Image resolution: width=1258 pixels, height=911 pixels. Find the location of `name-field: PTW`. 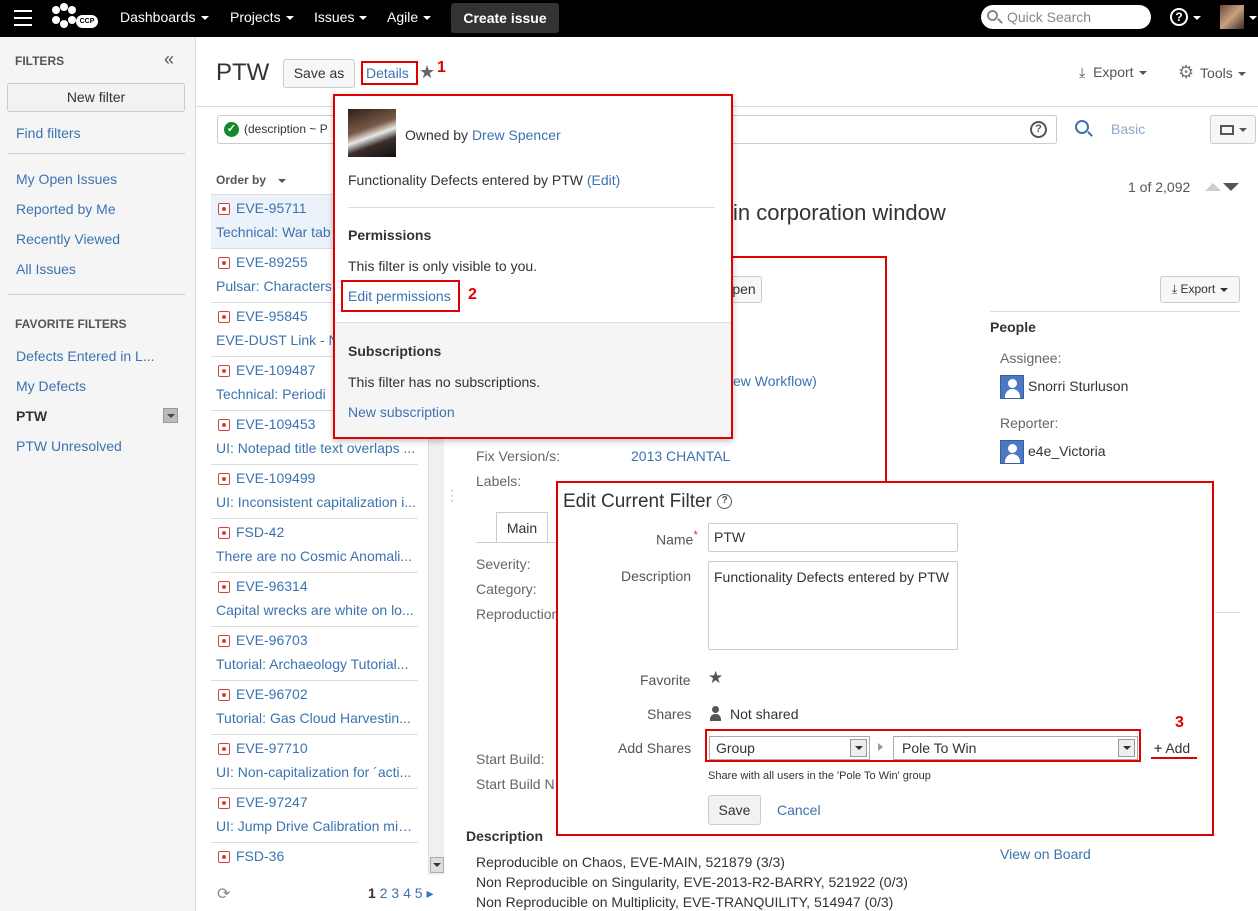

name-field: PTW is located at coordinates (833, 537).